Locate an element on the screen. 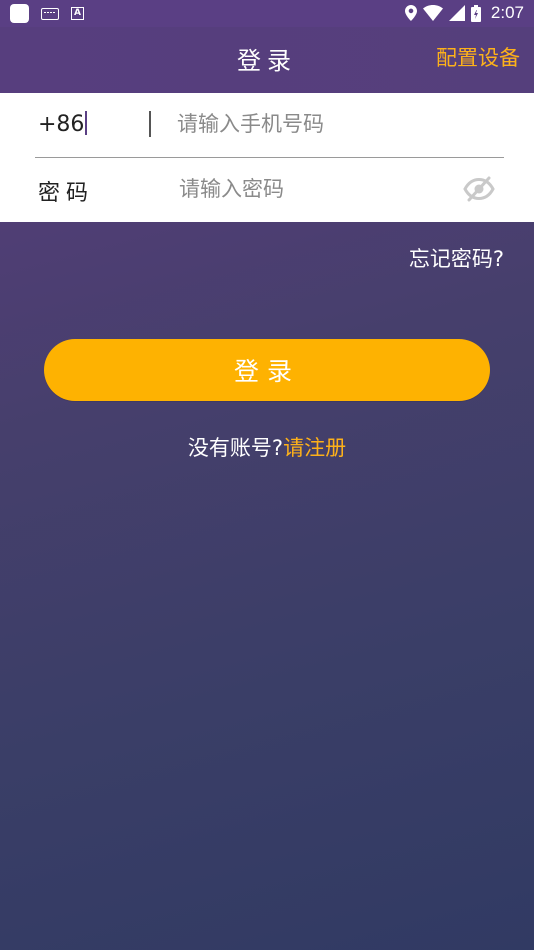  password-row: 密码 is located at coordinates (267, 190).